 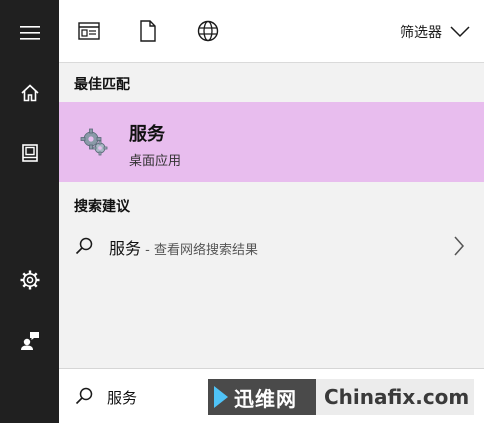 What do you see at coordinates (271, 246) in the screenshot?
I see `web-suggestion-item: 服务 - 查看网络搜索结果` at bounding box center [271, 246].